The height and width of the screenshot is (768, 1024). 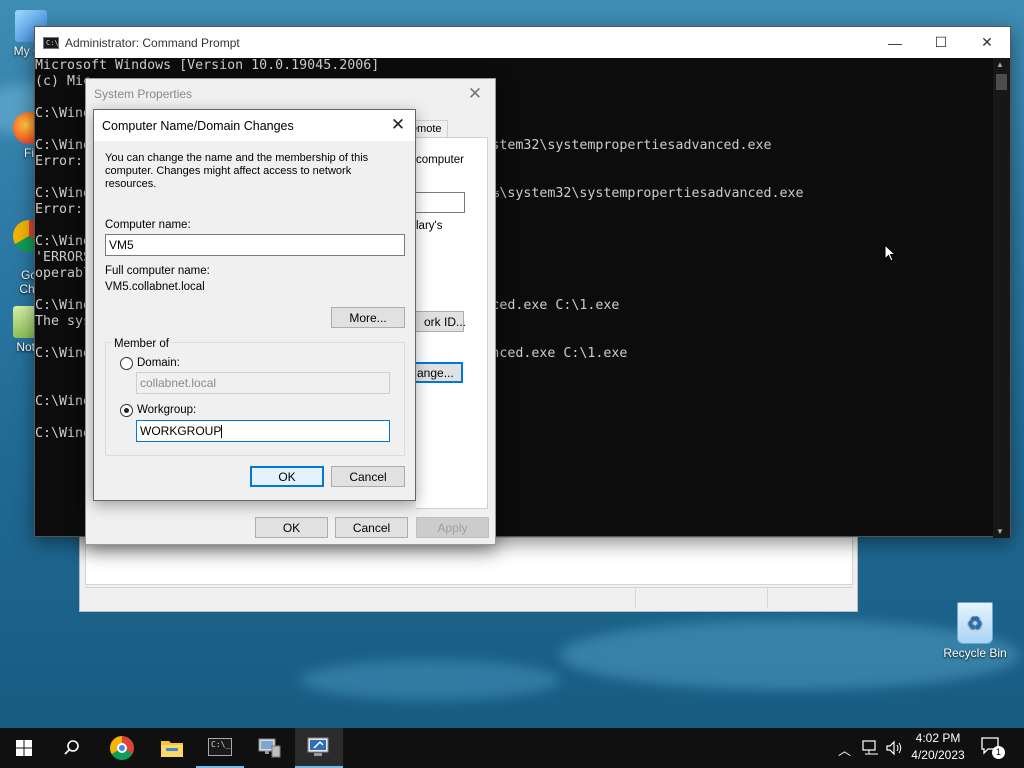 I want to click on cancel-button: Cancel, so click(x=371, y=527).